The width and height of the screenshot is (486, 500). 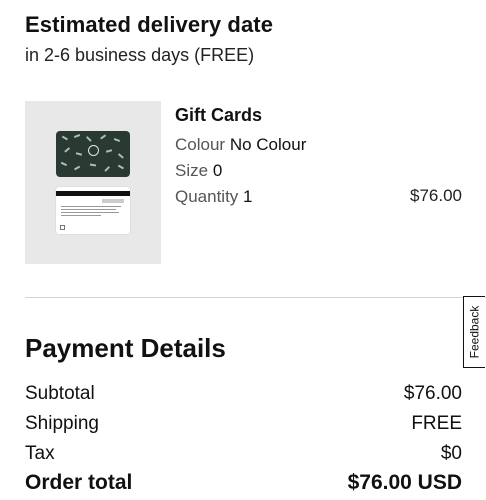 I want to click on shipping-label: Shipping, so click(x=62, y=423).